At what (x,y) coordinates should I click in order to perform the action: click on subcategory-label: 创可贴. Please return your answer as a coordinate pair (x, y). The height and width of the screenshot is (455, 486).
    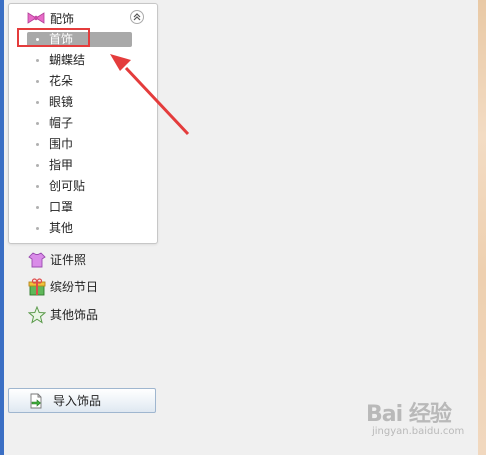
    Looking at the image, I should click on (67, 186).